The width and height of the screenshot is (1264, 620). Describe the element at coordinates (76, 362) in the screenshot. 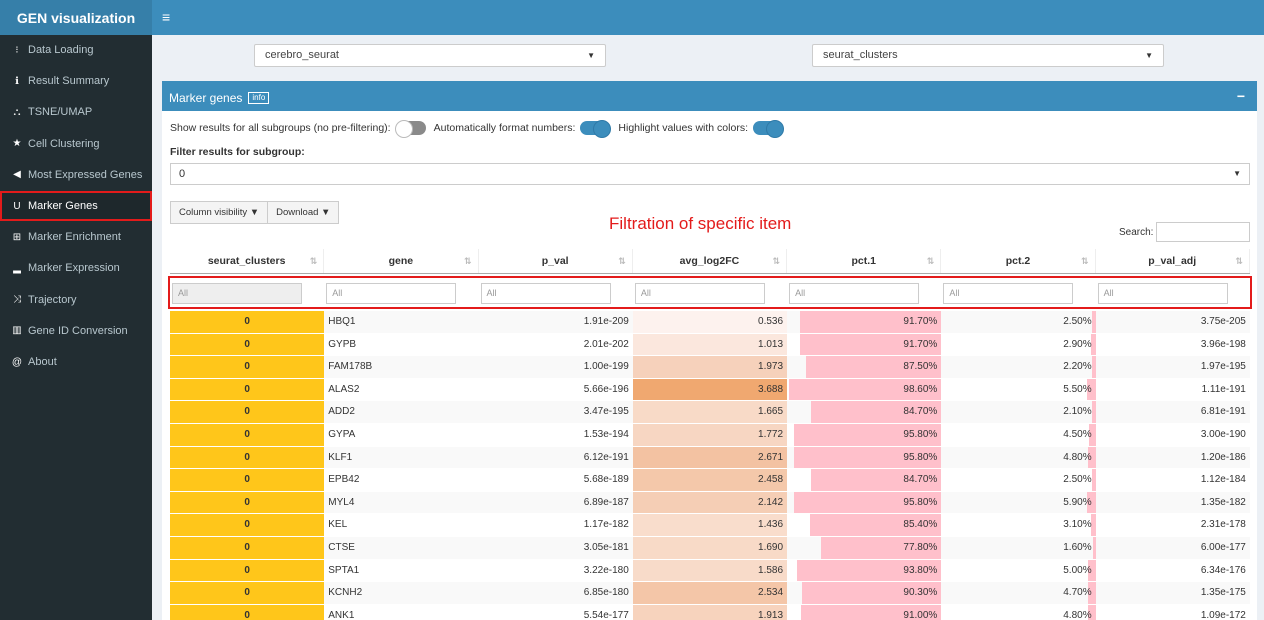

I see `sidebar-item-about: @ About` at that location.